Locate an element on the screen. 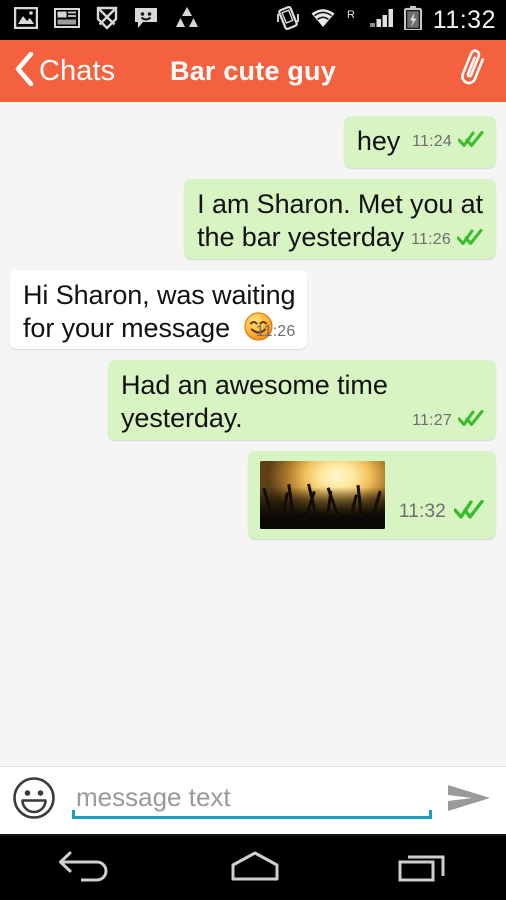 The height and width of the screenshot is (900, 506). input-underline is located at coordinates (252, 814).